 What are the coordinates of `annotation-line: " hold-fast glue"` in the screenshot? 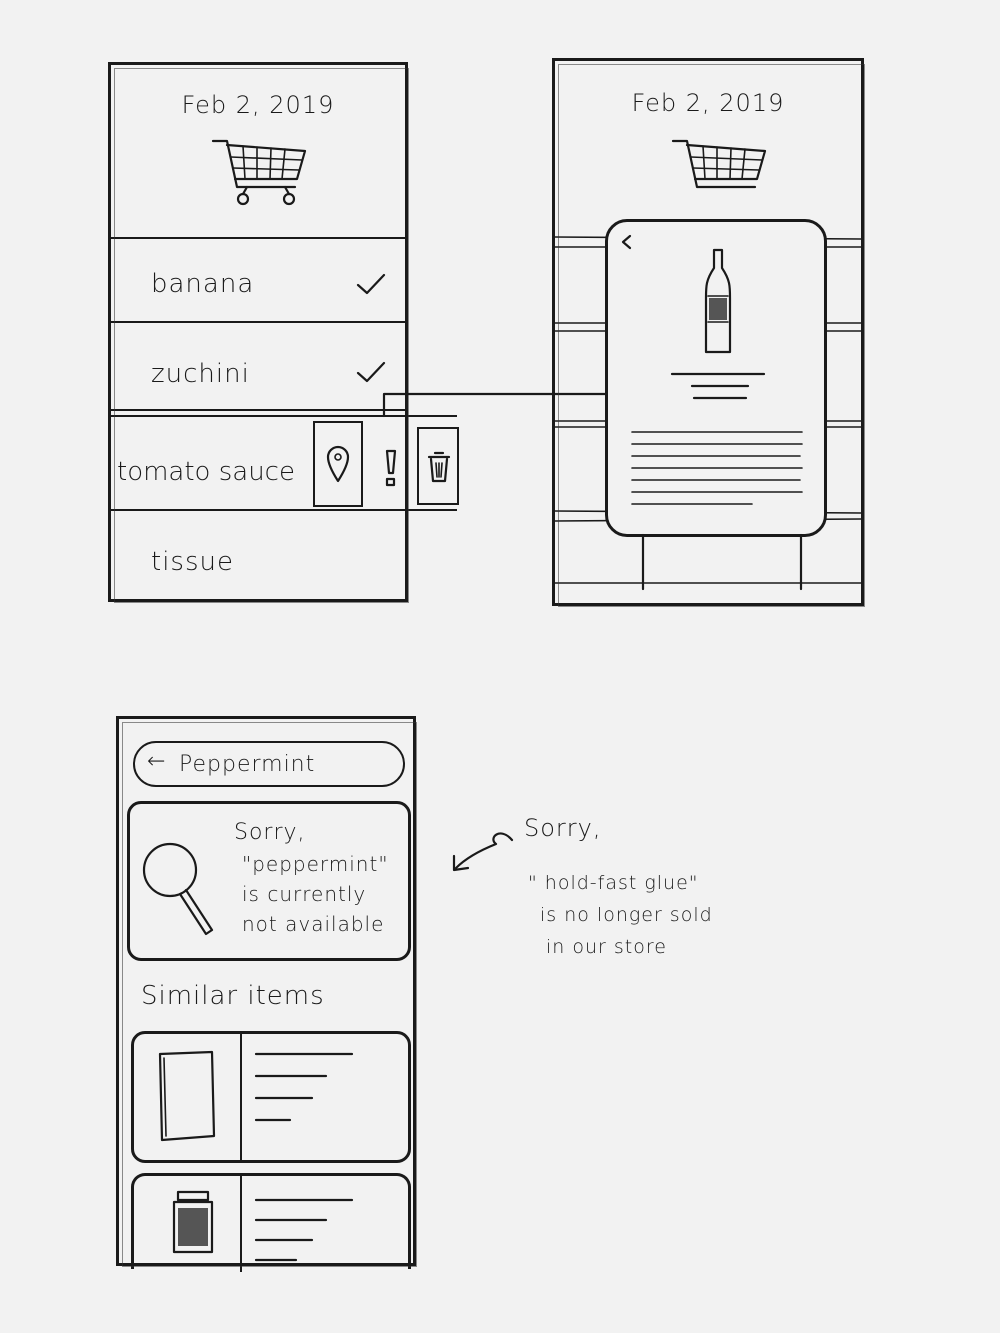 It's located at (613, 883).